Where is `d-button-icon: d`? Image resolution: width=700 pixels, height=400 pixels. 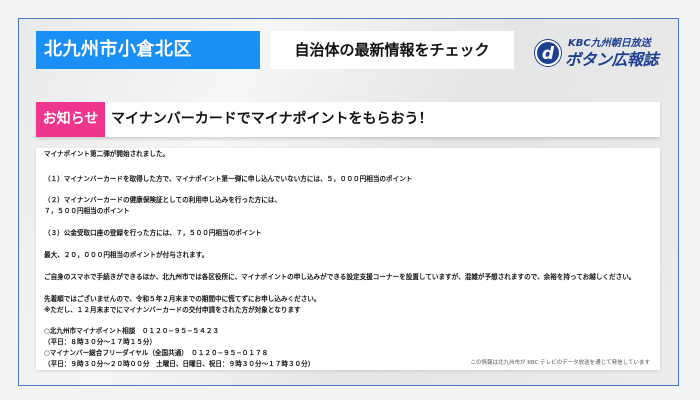 d-button-icon: d is located at coordinates (548, 53).